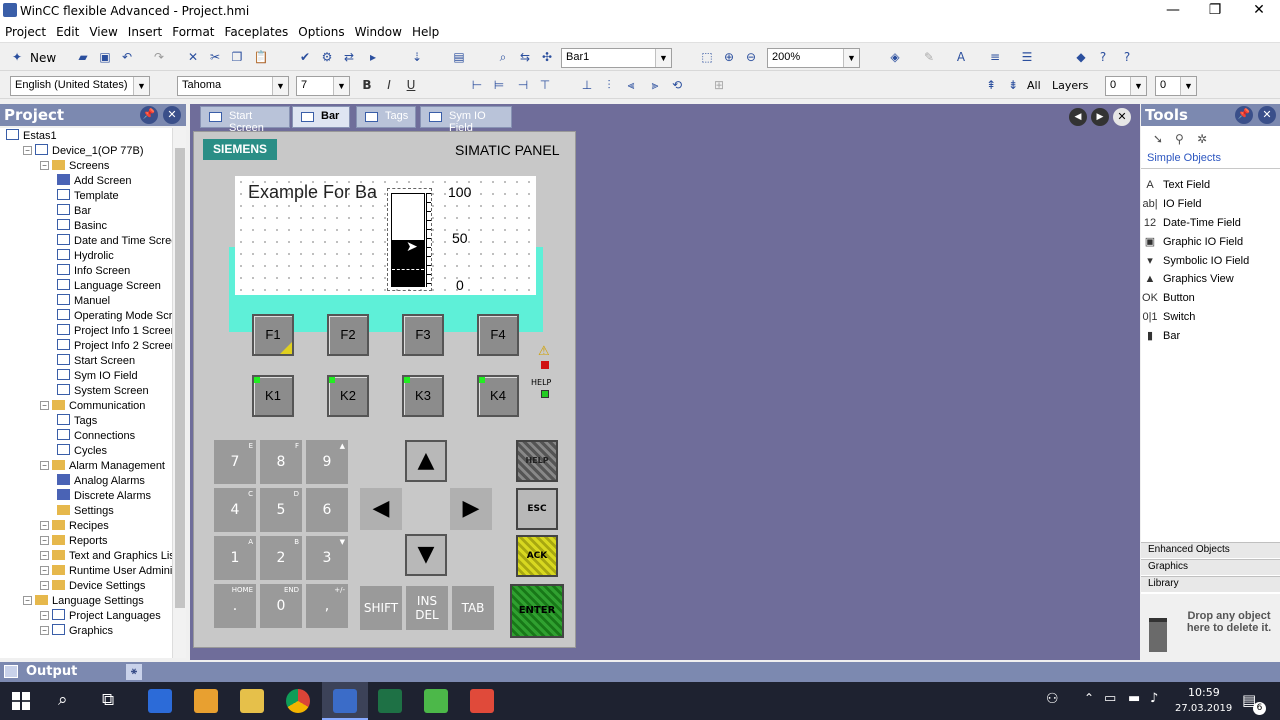  I want to click on tray-expand-icon: ⌃, so click(1089, 698).